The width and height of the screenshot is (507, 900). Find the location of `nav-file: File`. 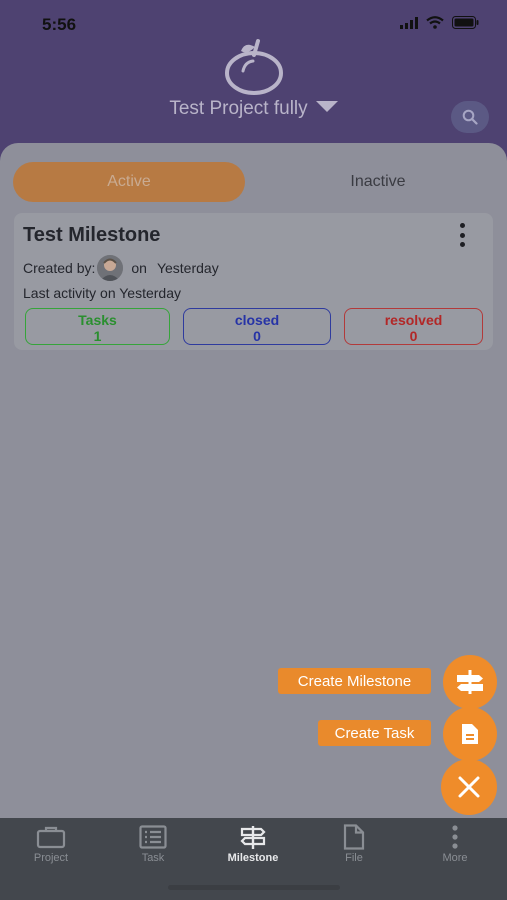

nav-file: File is located at coordinates (354, 847).